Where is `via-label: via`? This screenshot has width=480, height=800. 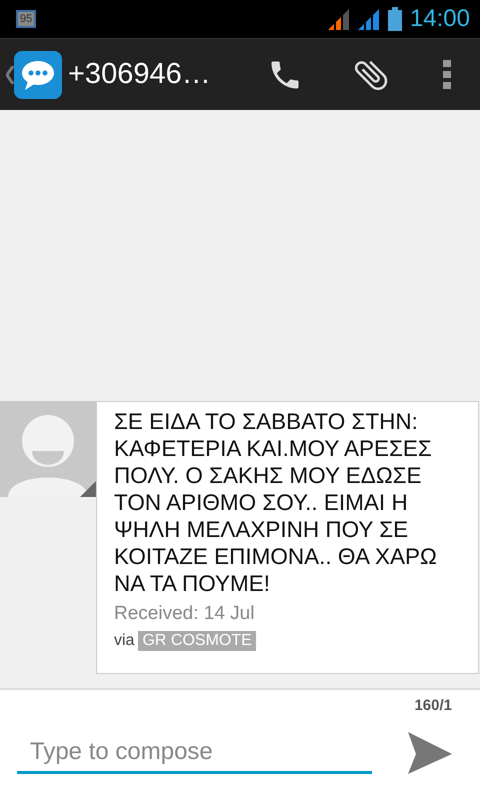
via-label: via is located at coordinates (124, 641).